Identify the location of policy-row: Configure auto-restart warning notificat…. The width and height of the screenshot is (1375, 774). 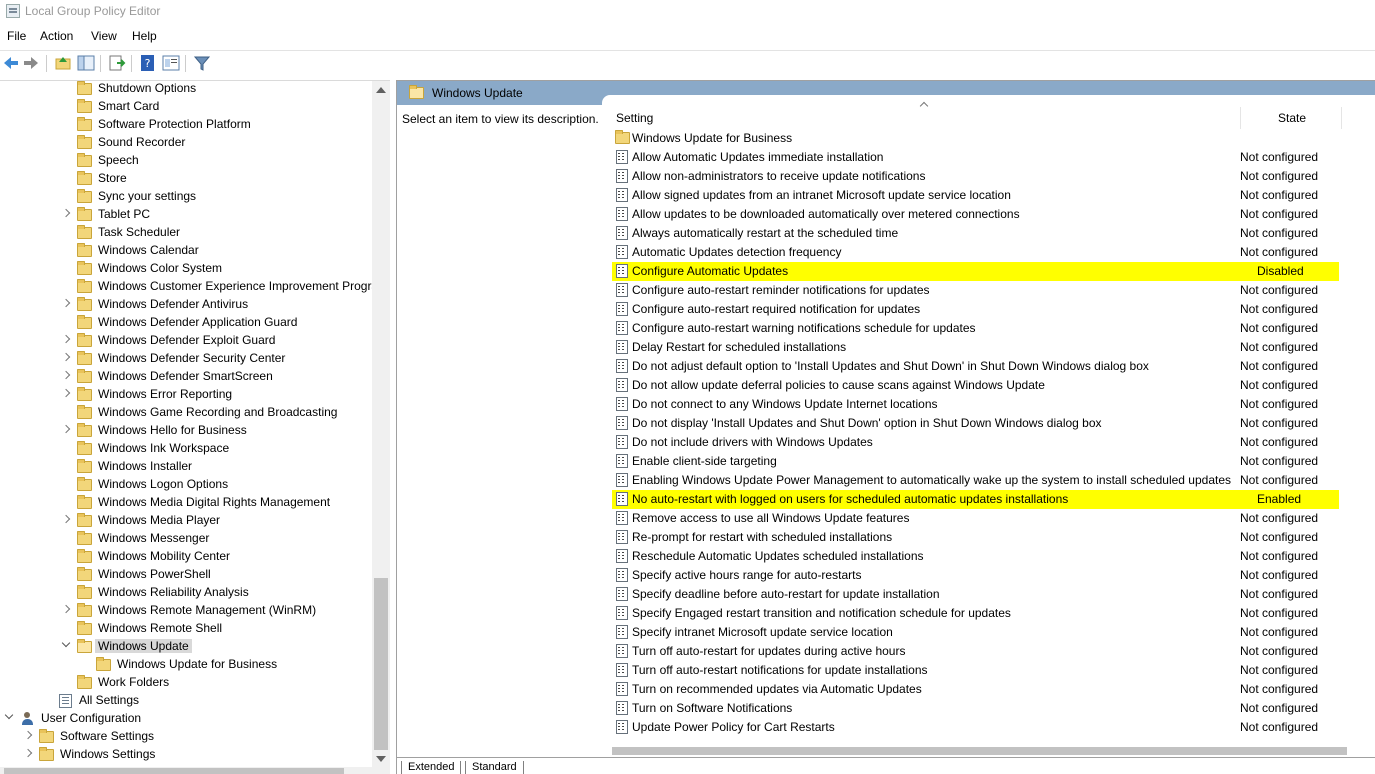
(975, 328).